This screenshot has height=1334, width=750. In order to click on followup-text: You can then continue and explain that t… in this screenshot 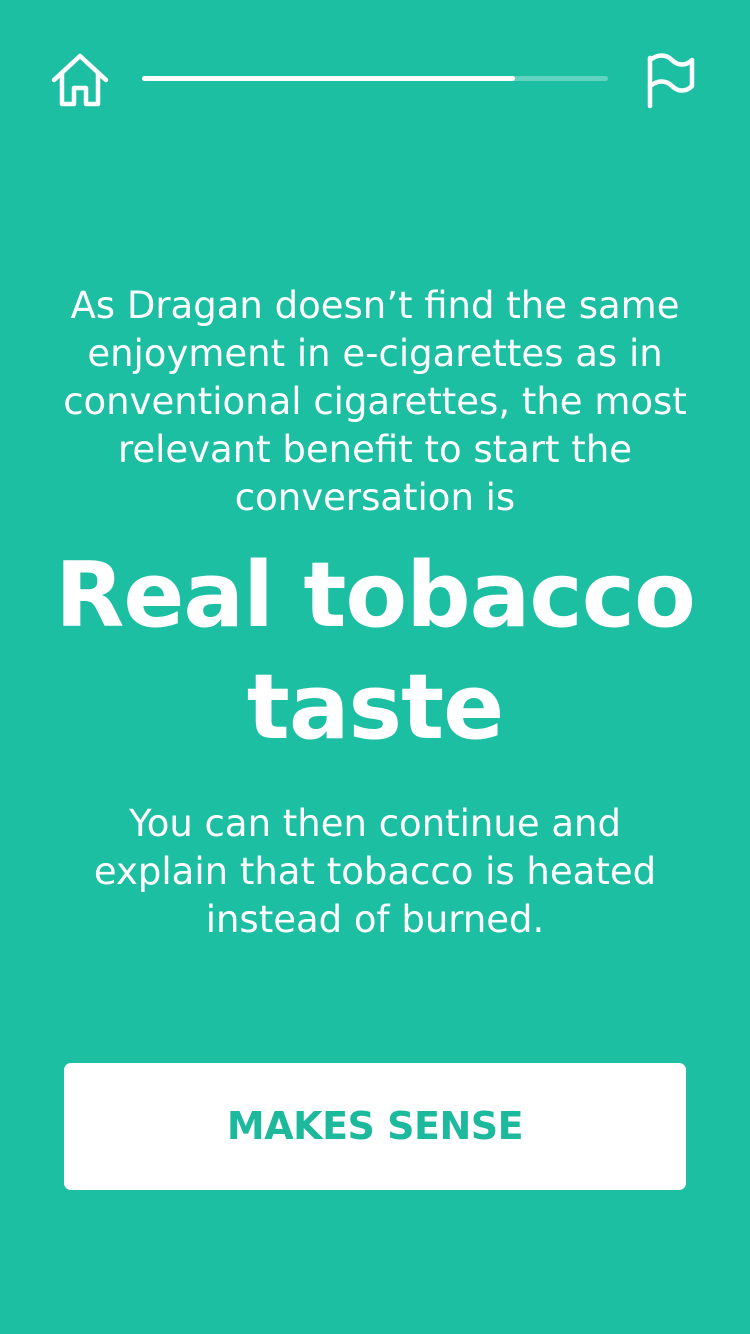, I will do `click(375, 871)`.